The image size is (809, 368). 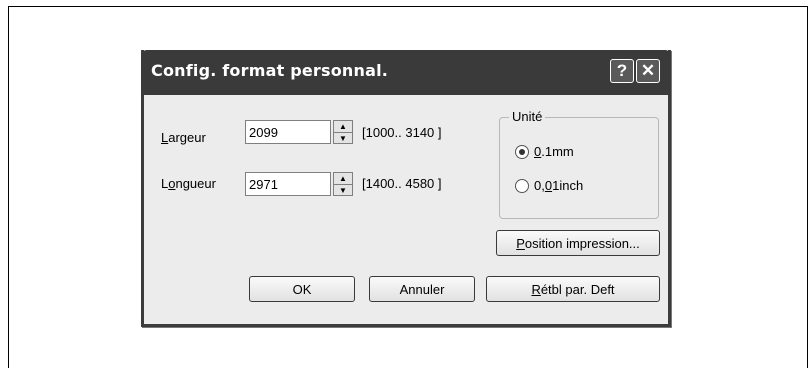 I want to click on reset-defaults-button: Rétbl par. Deft, so click(x=573, y=289).